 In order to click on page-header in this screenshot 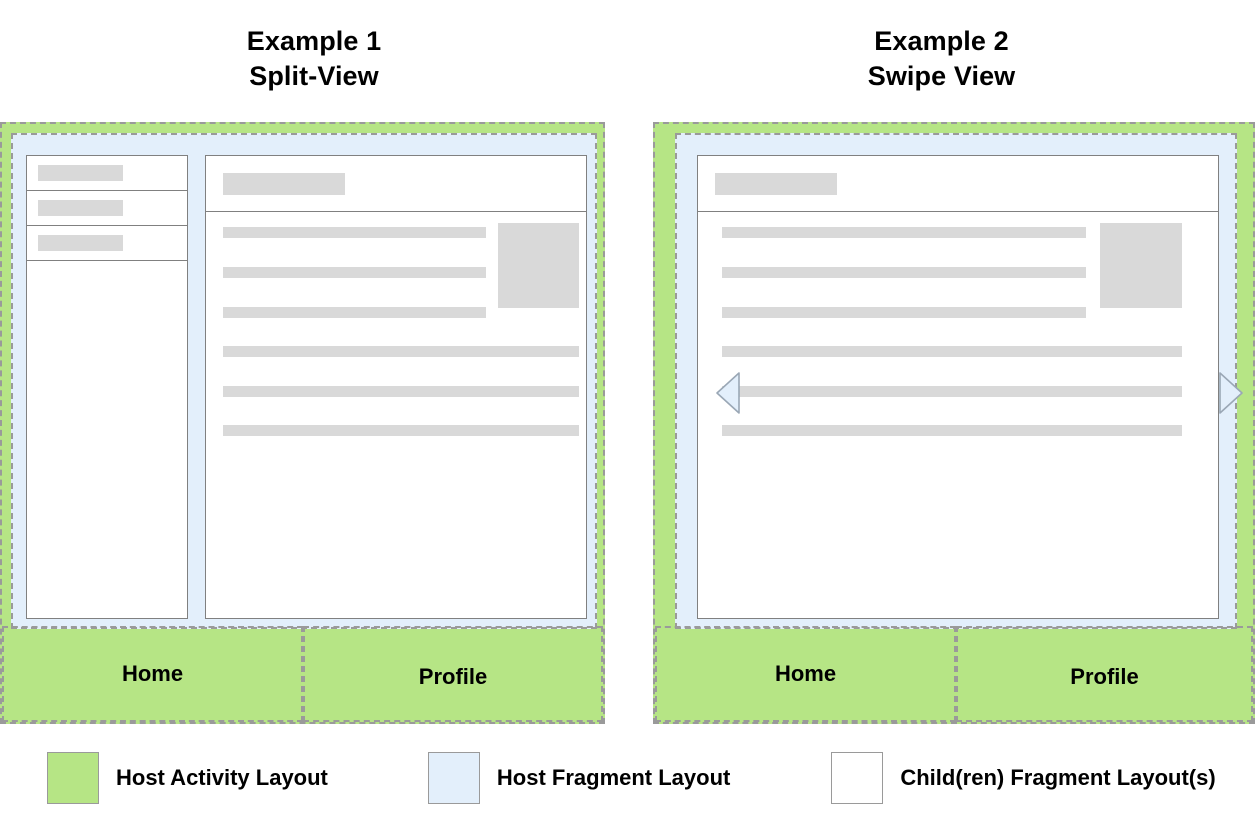, I will do `click(958, 184)`.